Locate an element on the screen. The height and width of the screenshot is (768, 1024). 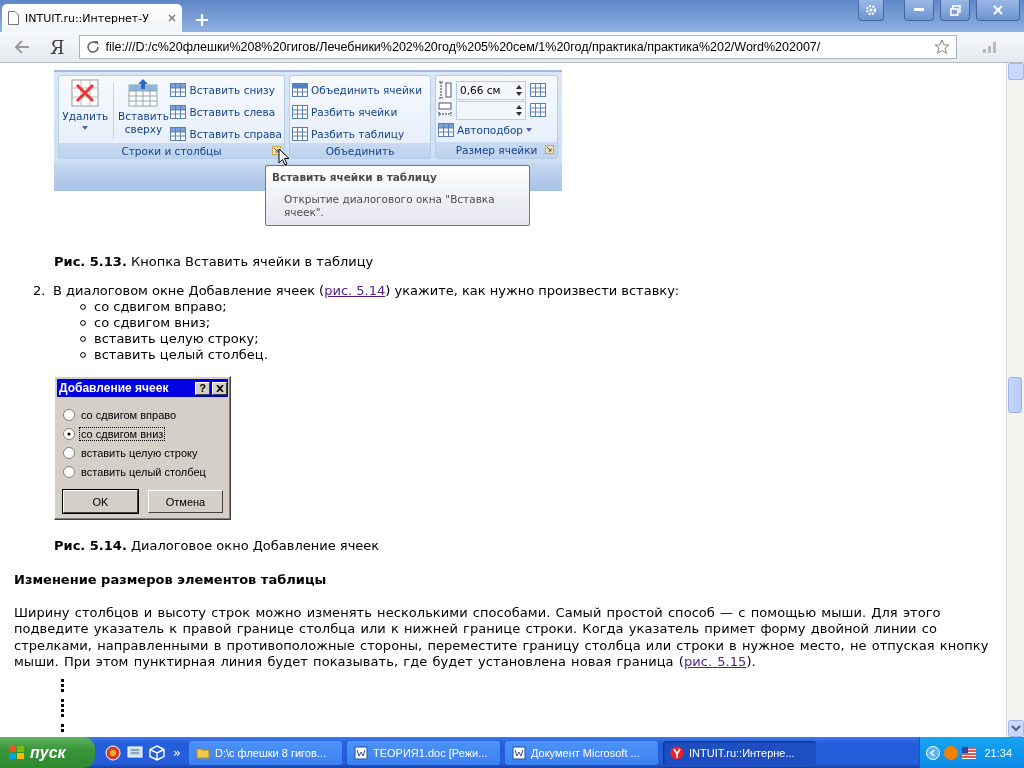
settings-button is located at coordinates (871, 10).